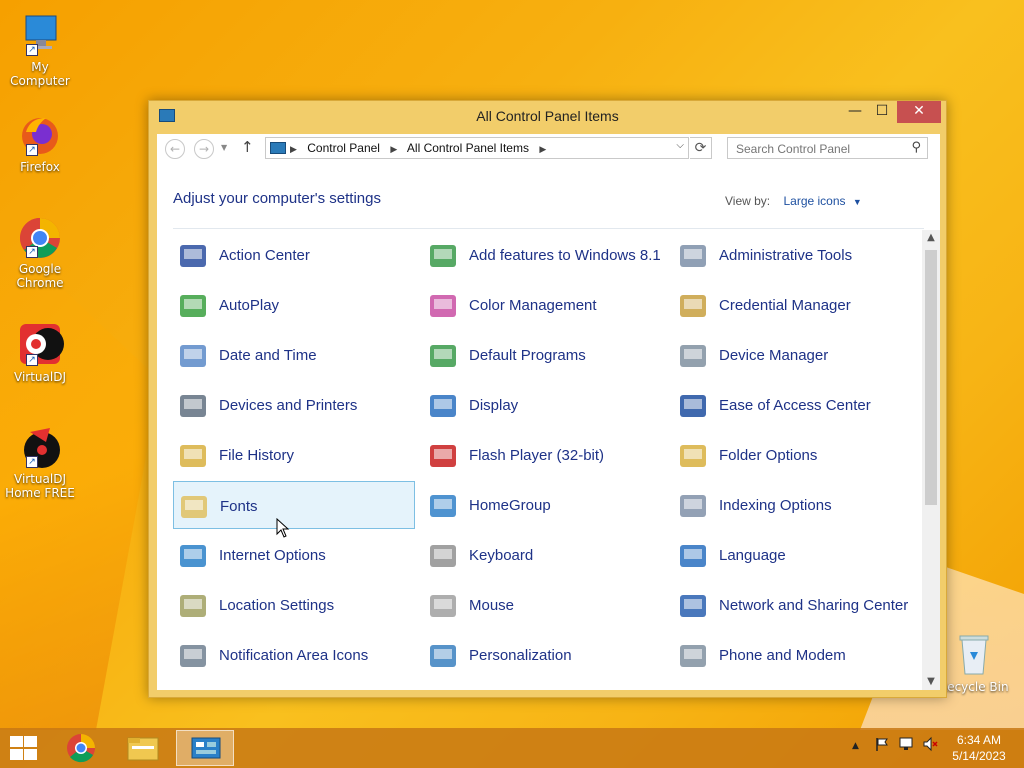  I want to click on control-panel-item-folder-options: Folder Options, so click(794, 455).